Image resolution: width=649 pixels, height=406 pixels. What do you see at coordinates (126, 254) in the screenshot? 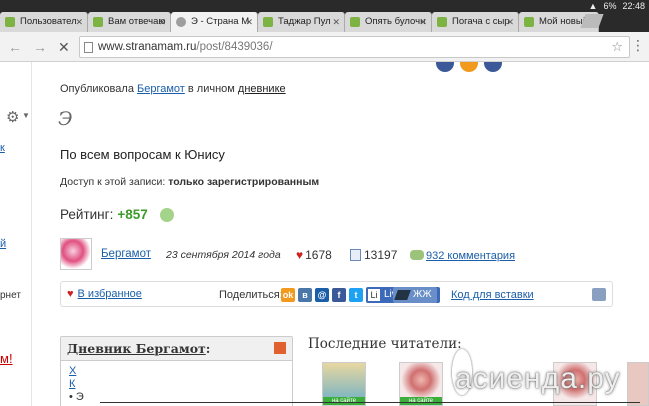
I see `author-name-link: Бергамот` at bounding box center [126, 254].